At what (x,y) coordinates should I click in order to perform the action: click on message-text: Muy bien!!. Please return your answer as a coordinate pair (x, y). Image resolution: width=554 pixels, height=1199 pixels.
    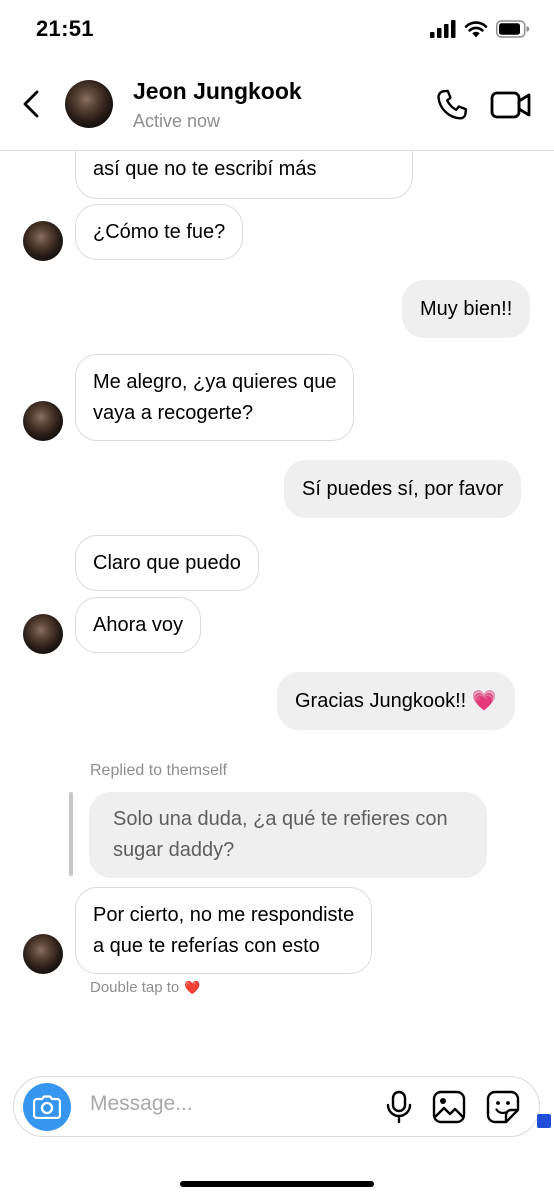
    Looking at the image, I should click on (466, 309).